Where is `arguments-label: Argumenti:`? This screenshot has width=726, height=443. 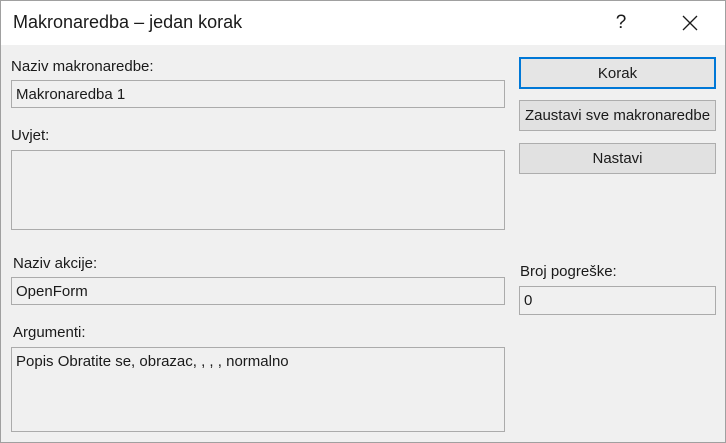
arguments-label: Argumenti: is located at coordinates (49, 332).